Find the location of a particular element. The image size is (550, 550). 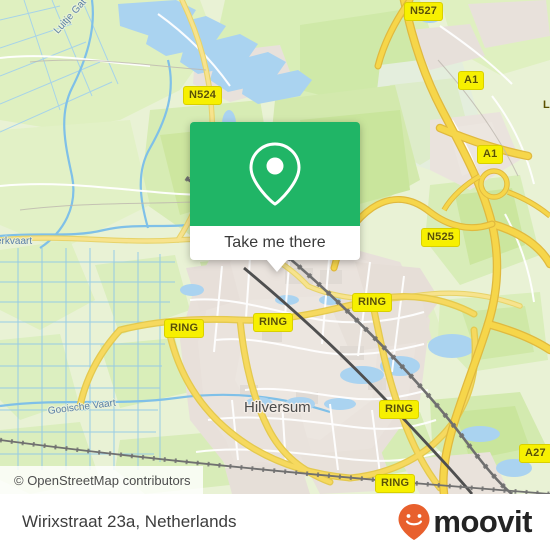

callout-tail is located at coordinates (277, 265).